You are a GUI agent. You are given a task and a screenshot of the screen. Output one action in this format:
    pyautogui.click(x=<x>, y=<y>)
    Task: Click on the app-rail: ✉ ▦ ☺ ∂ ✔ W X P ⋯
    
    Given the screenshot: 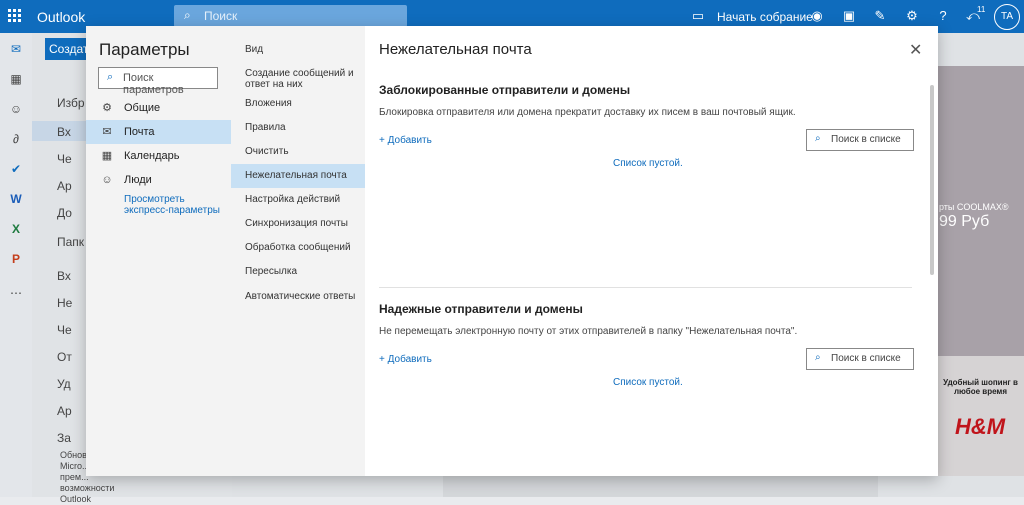 What is the action you would take?
    pyautogui.click(x=16, y=265)
    